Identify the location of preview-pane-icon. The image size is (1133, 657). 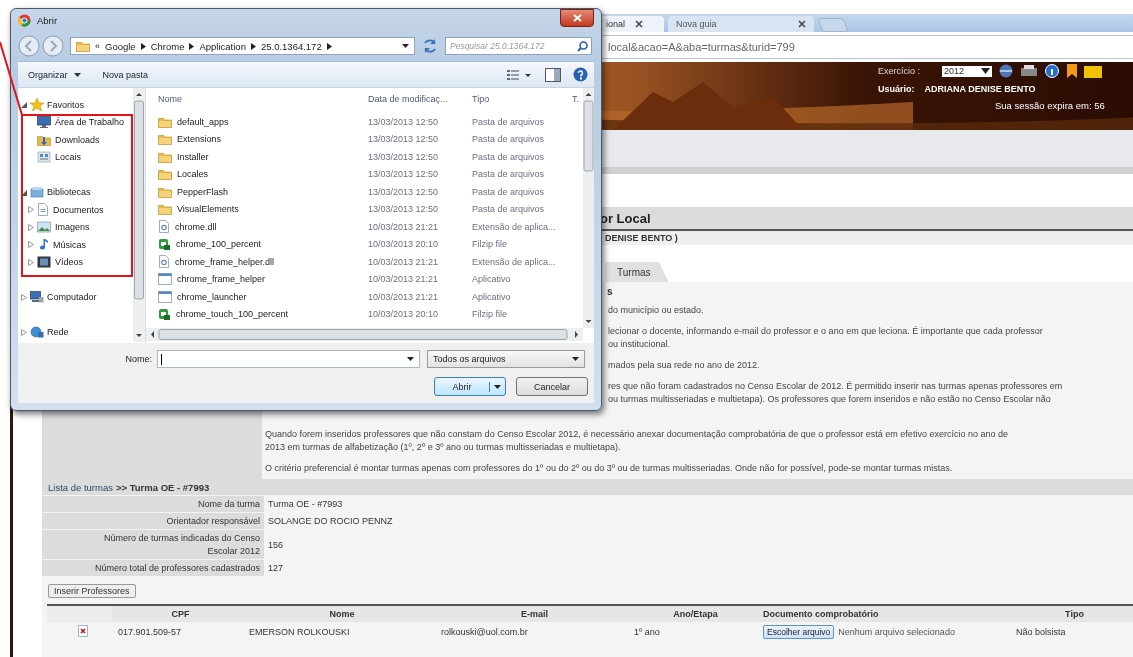
(553, 74).